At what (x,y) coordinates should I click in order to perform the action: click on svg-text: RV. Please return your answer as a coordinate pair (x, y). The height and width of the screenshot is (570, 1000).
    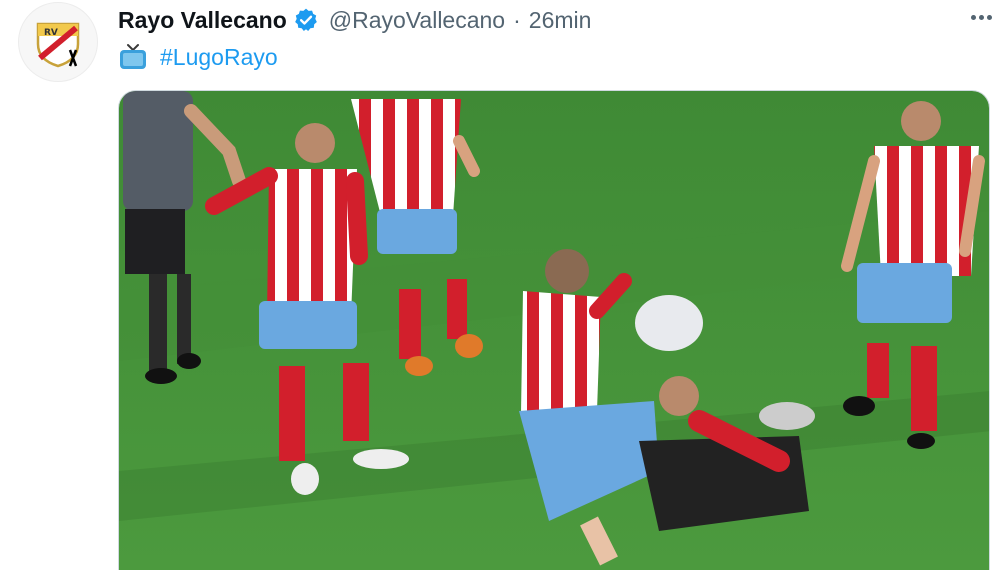
    Looking at the image, I should click on (51, 33).